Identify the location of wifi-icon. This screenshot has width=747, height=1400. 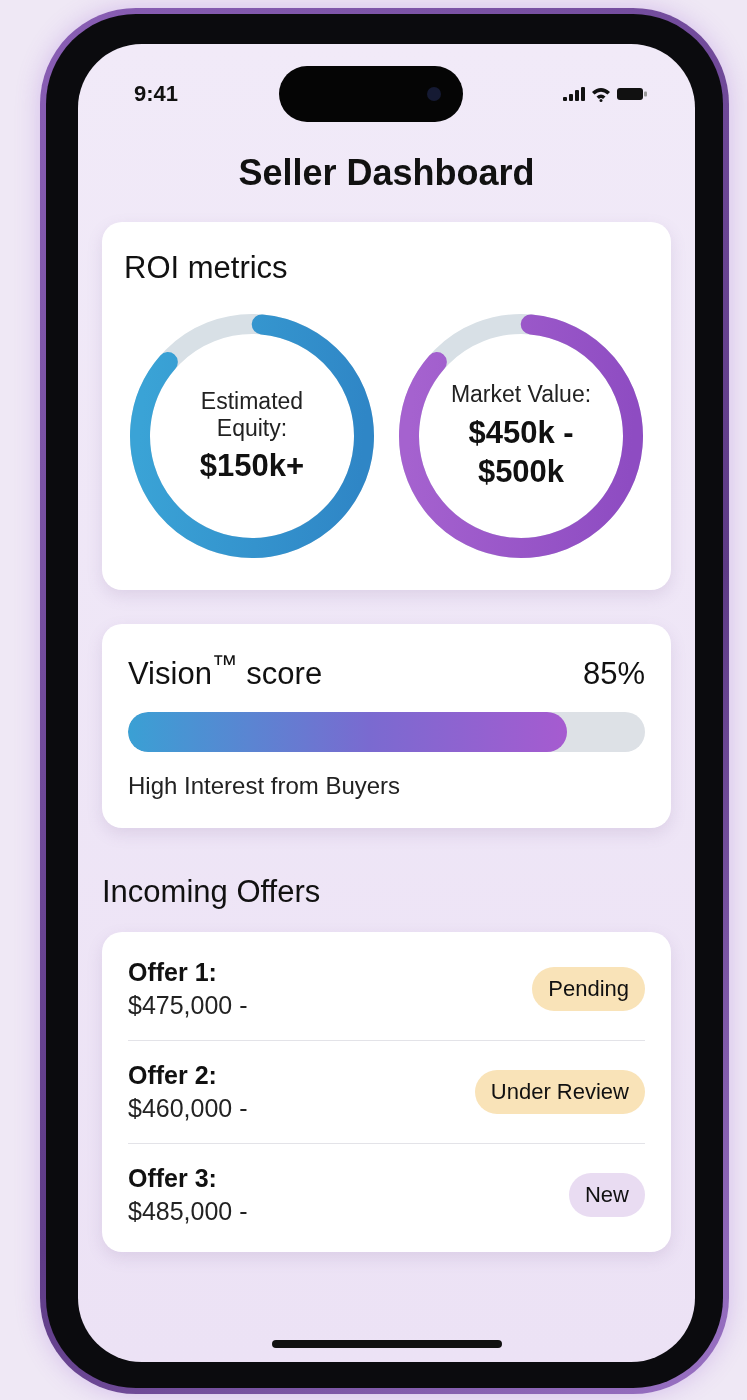
(601, 94).